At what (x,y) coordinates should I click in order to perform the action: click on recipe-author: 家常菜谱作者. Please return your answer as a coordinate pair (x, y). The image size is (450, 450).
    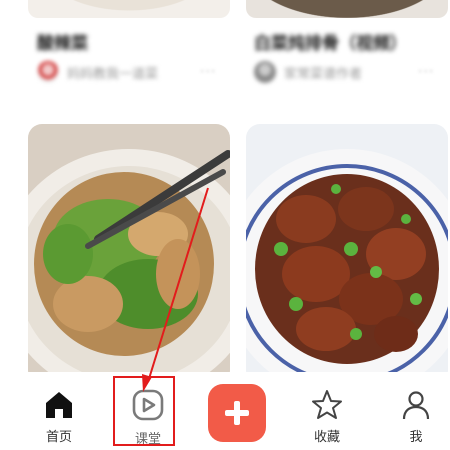
    Looking at the image, I should click on (308, 72).